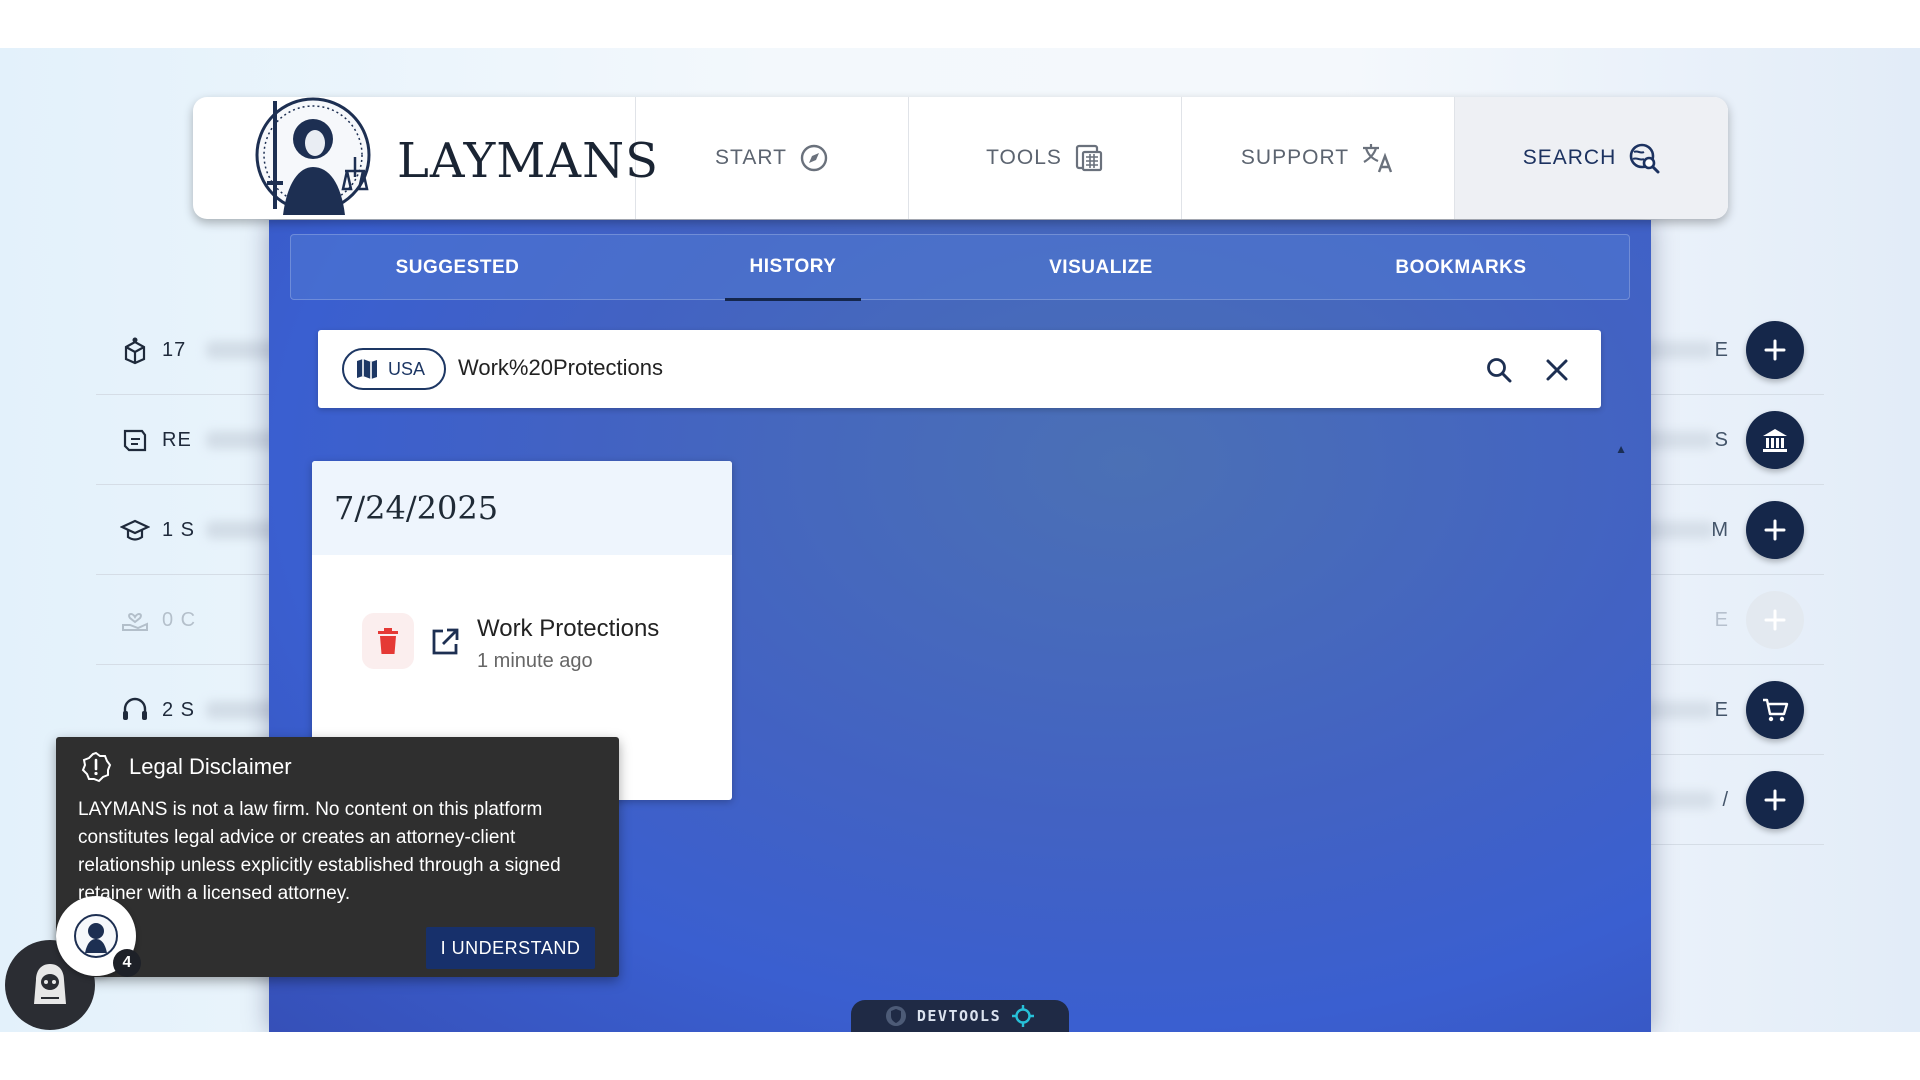 This screenshot has width=1920, height=1080. Describe the element at coordinates (528, 161) in the screenshot. I see `brand-name: LAYMANS` at that location.